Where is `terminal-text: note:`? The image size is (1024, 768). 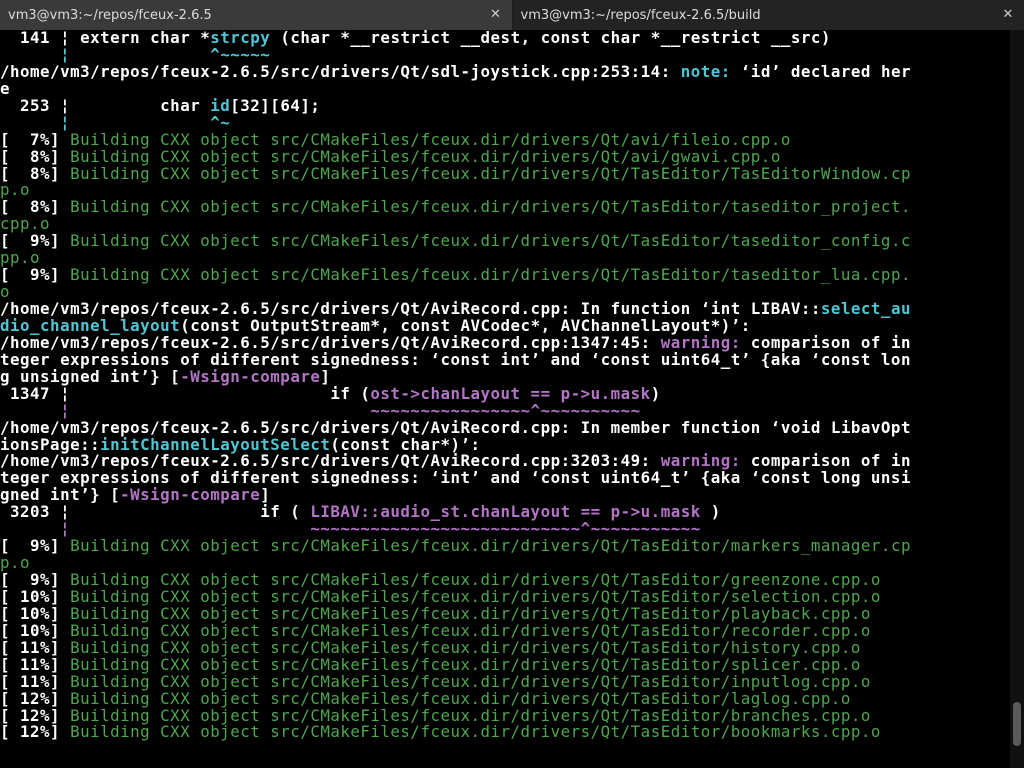
terminal-text: note: is located at coordinates (705, 71).